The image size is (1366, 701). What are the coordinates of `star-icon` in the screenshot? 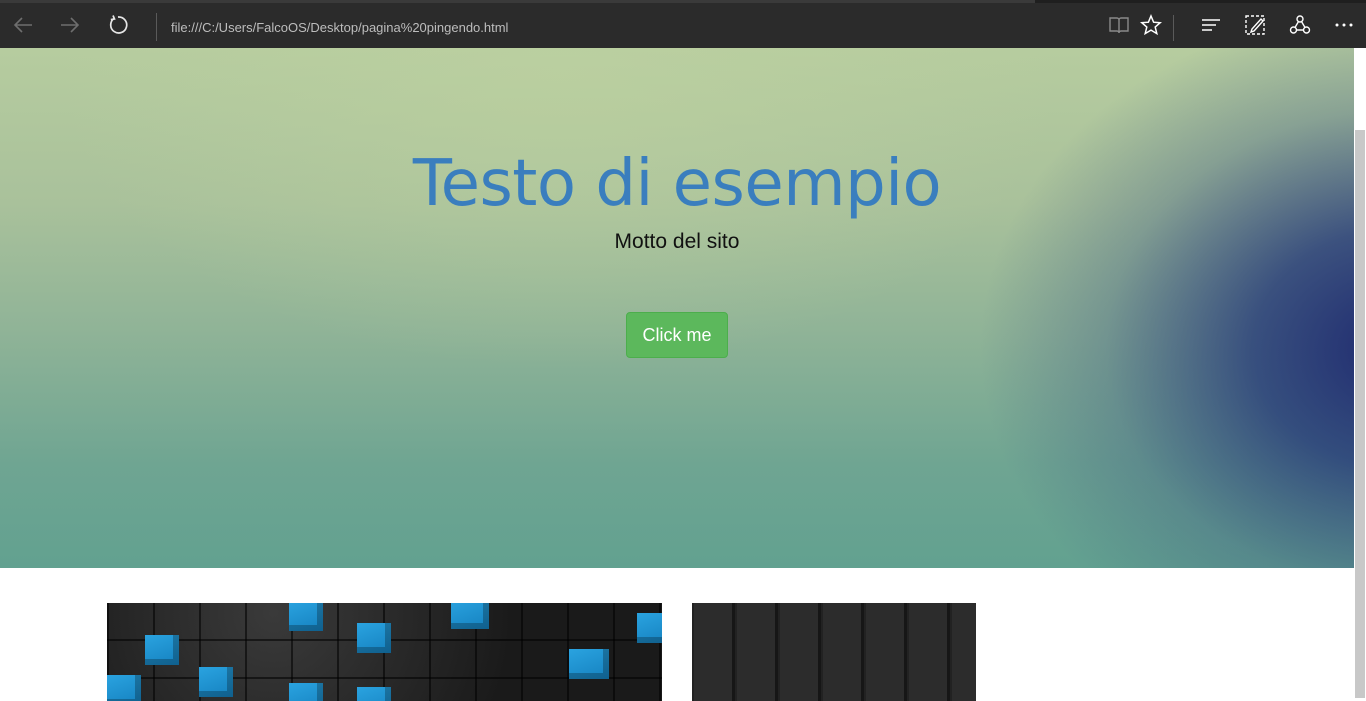 It's located at (1151, 25).